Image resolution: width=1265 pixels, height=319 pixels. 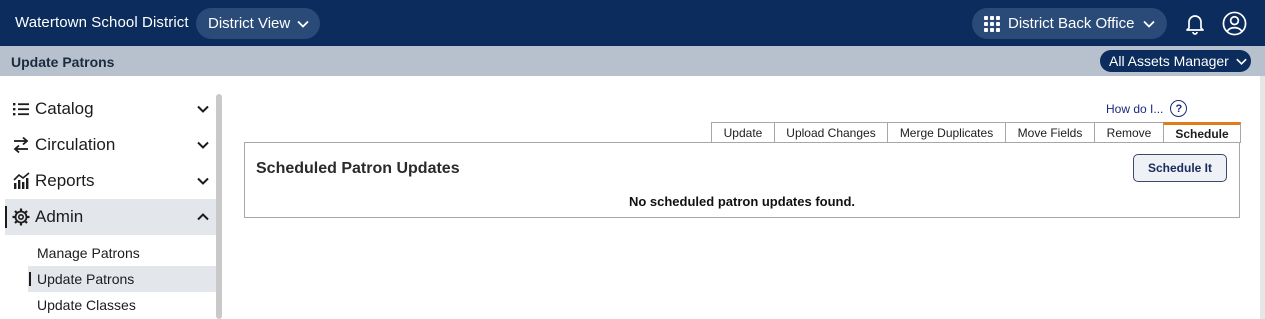 I want to click on apps-grid-icon, so click(x=992, y=23).